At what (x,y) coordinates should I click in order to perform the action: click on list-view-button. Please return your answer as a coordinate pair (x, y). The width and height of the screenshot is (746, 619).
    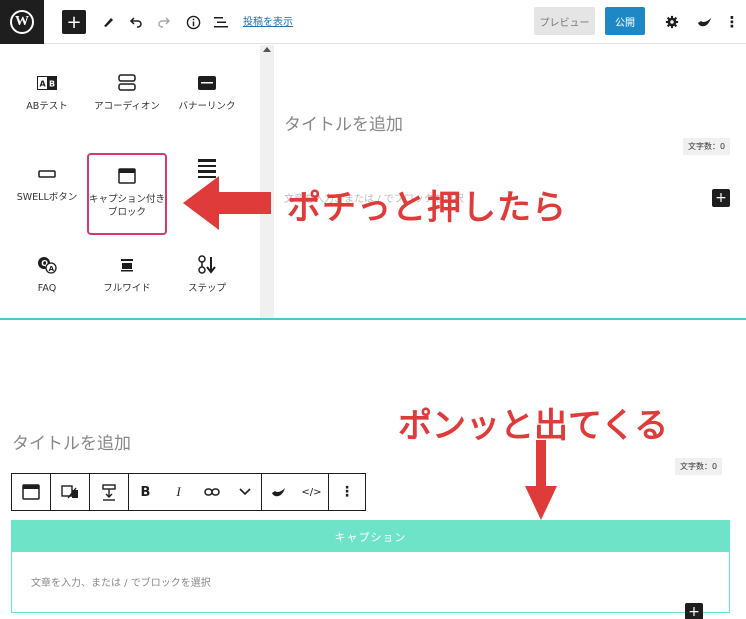
    Looking at the image, I should click on (221, 22).